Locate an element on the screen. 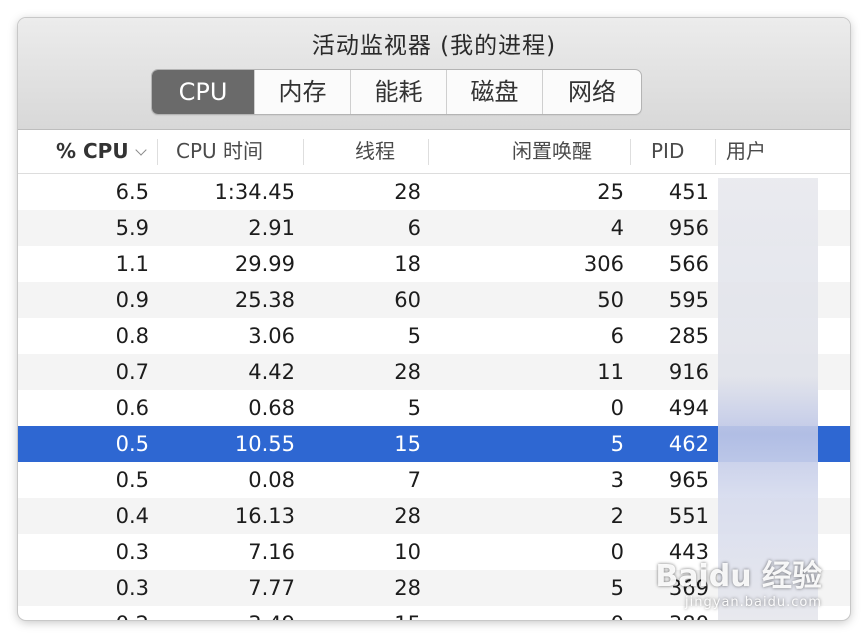 The width and height of the screenshot is (868, 638). table-row: 1.1 29.99 18 306 566 is located at coordinates (434, 264).